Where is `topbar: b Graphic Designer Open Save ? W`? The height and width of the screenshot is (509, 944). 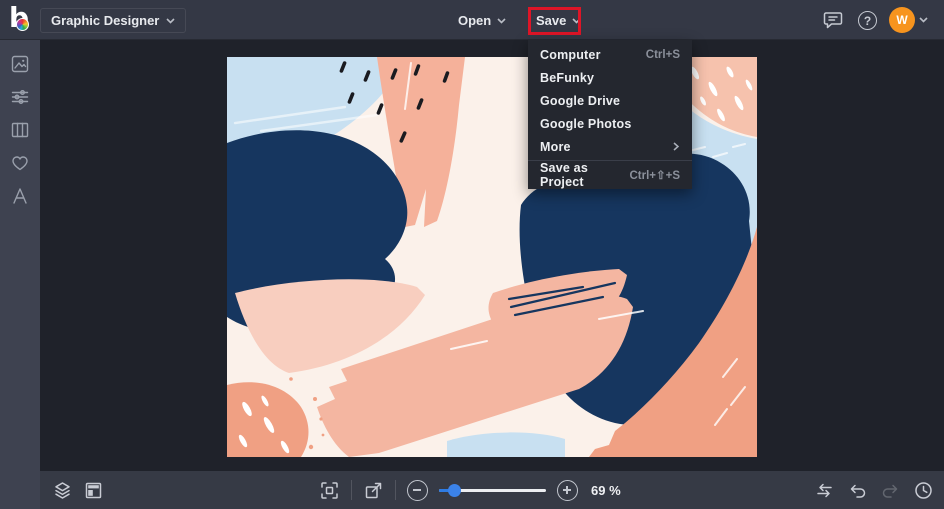
topbar: b Graphic Designer Open Save ? W is located at coordinates (472, 20).